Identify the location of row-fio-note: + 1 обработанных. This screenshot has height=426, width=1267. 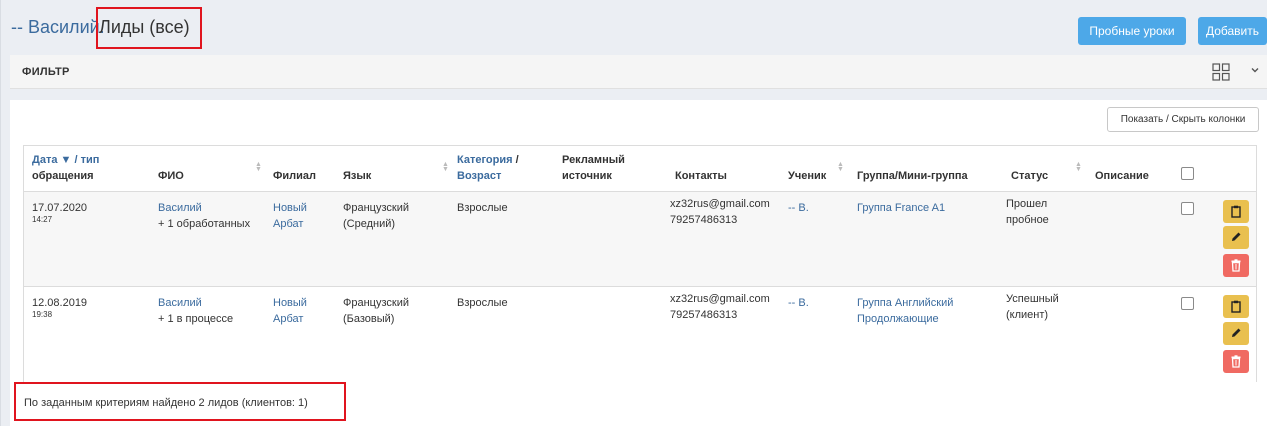
(204, 224).